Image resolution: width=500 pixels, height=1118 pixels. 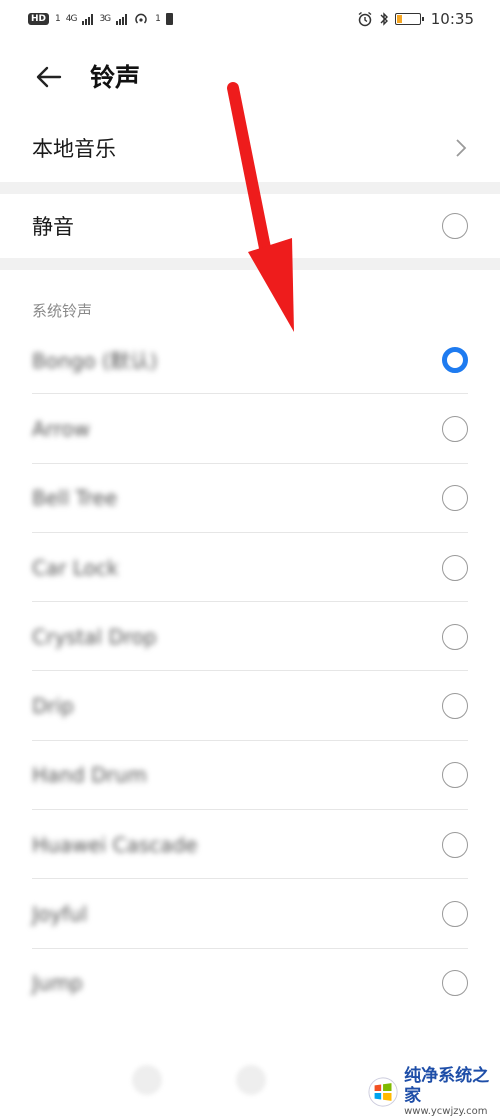 I want to click on nav-home-icon, so click(x=251, y=1080).